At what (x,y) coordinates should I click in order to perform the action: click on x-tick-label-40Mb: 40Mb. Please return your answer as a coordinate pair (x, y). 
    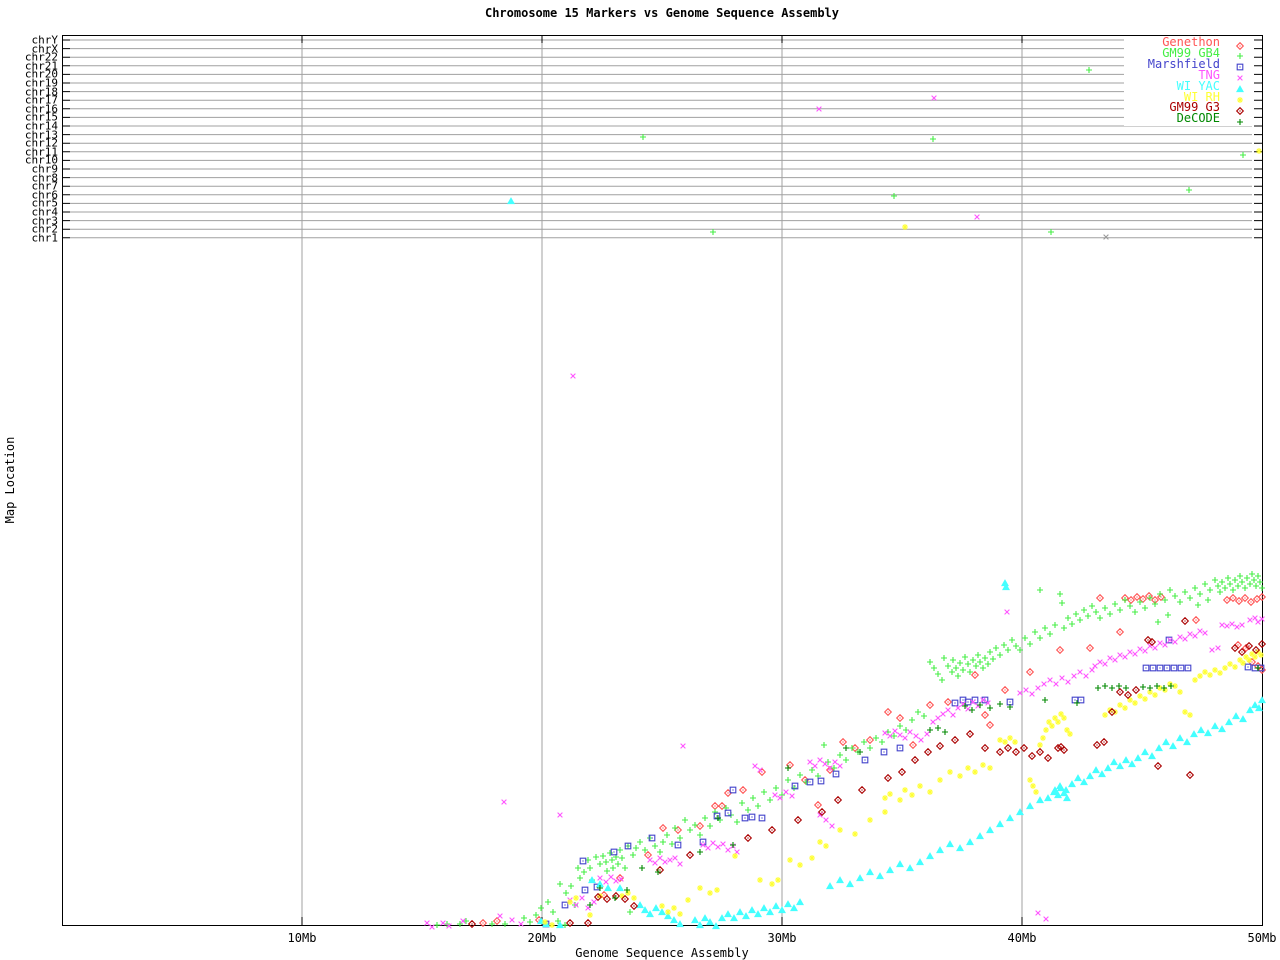
    Looking at the image, I should click on (1022, 938).